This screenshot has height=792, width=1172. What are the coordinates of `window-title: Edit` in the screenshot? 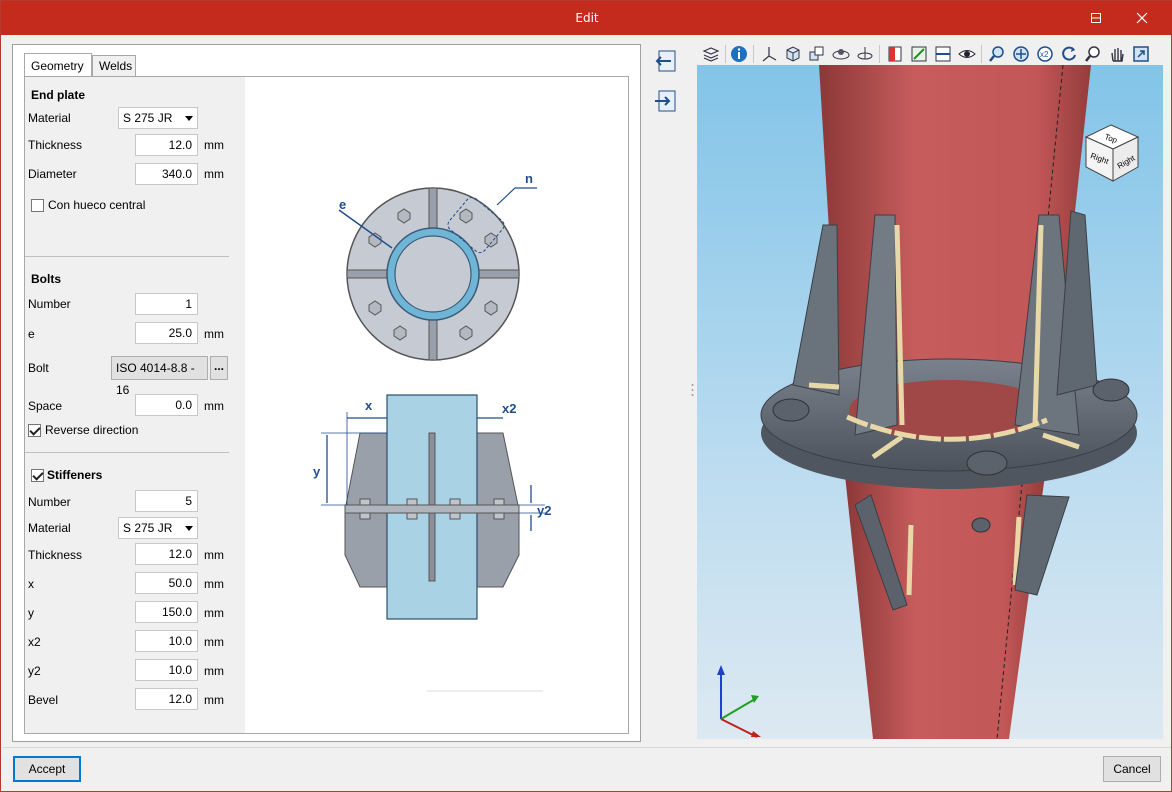 It's located at (587, 18).